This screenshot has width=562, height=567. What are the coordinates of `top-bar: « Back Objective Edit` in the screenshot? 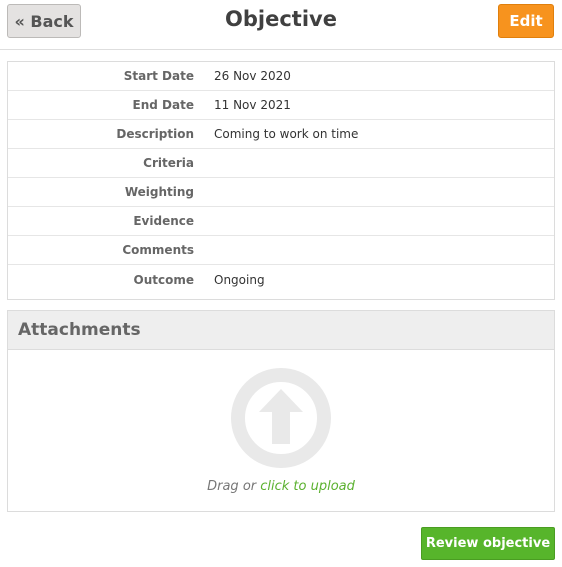 It's located at (281, 25).